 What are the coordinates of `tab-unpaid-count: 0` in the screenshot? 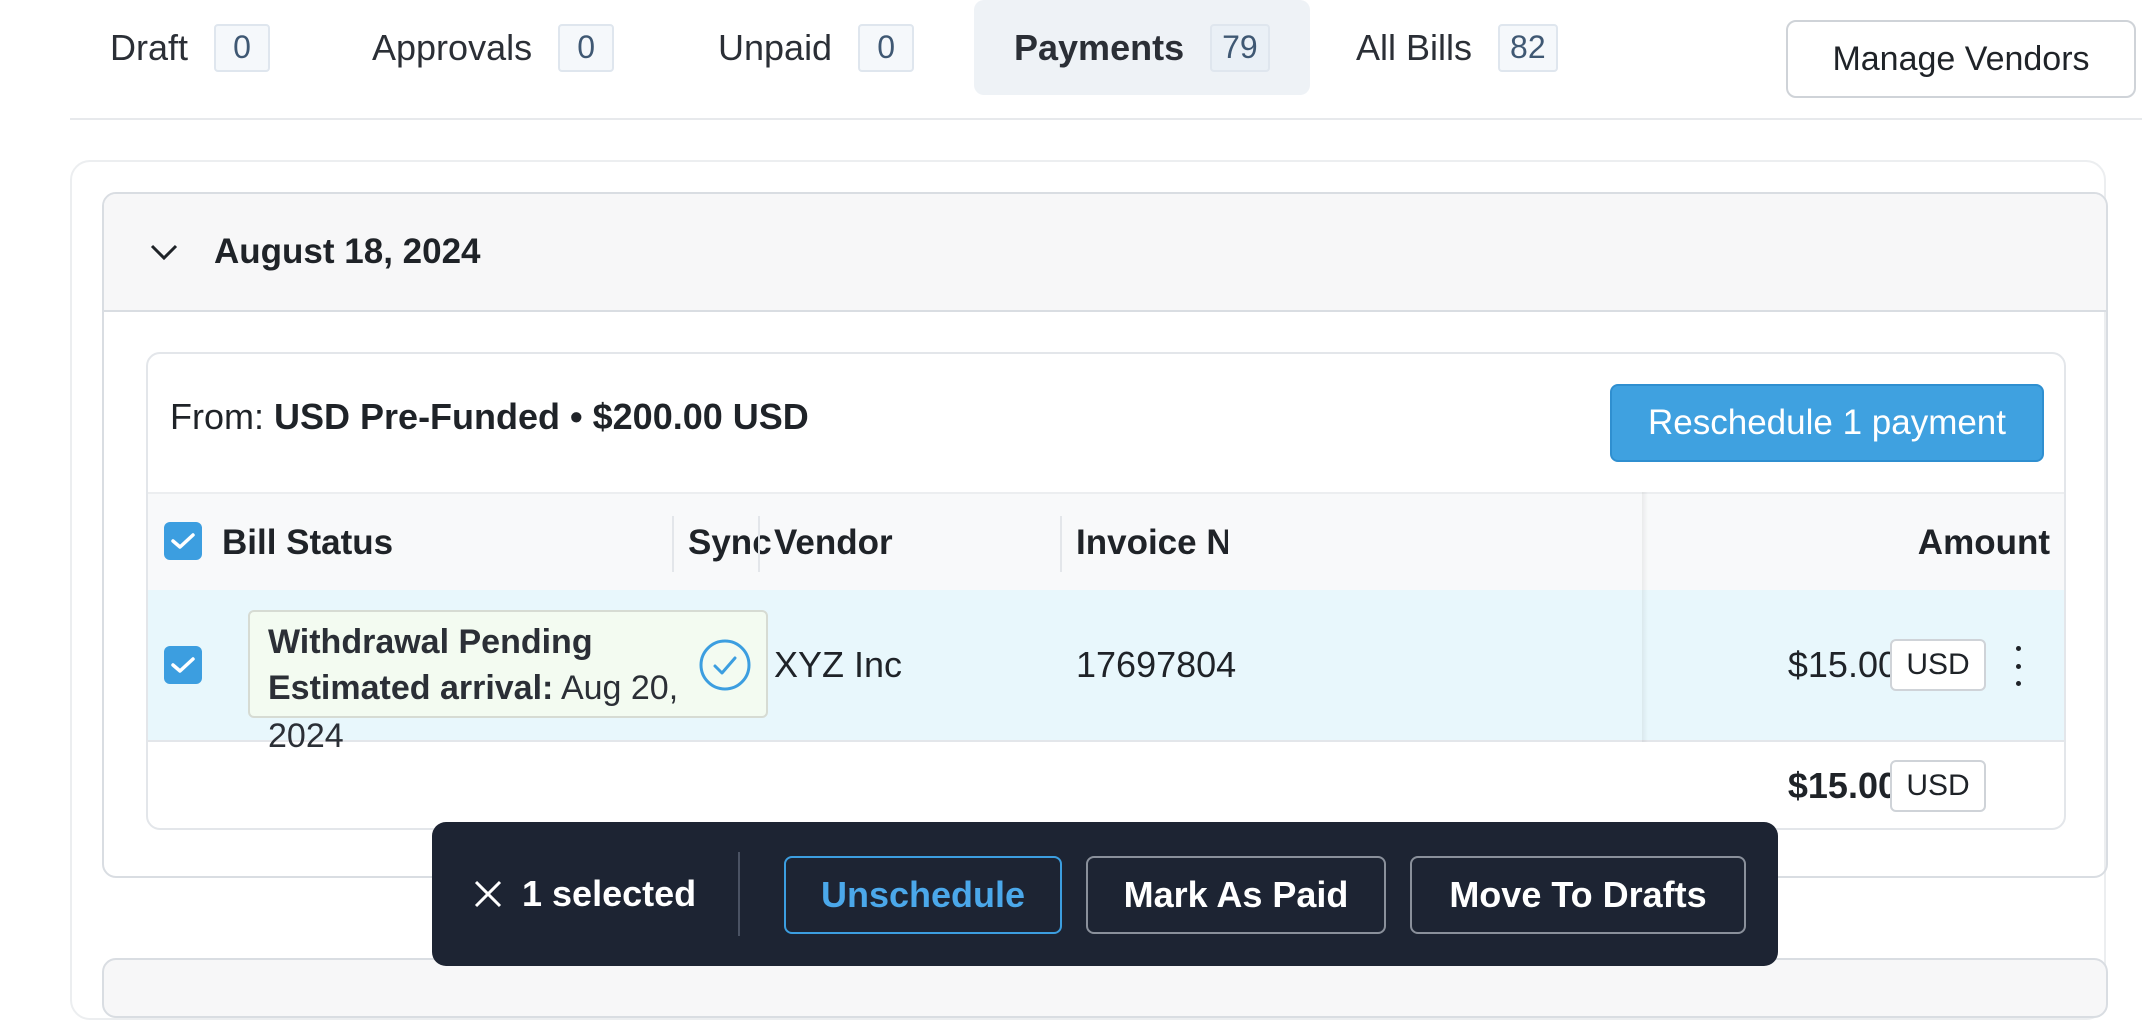 It's located at (886, 47).